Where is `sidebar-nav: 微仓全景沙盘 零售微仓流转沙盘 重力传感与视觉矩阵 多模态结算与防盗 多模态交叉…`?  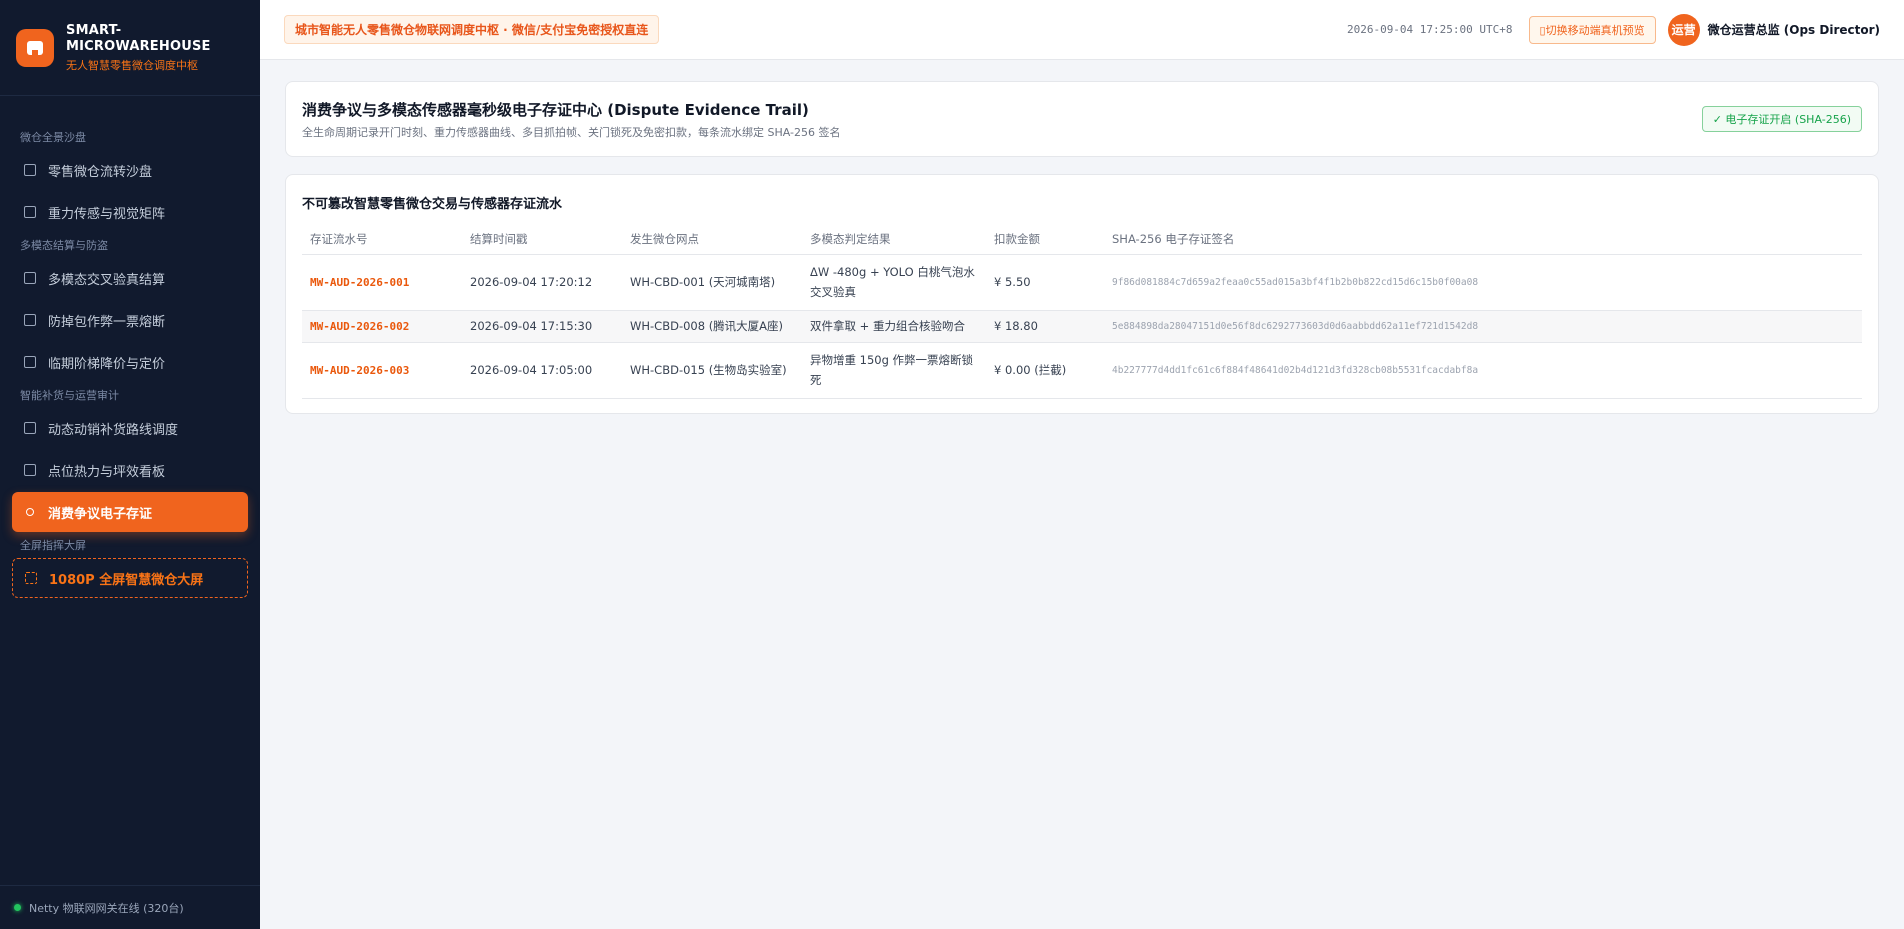
sidebar-nav: 微仓全景沙盘 零售微仓流转沙盘 重力传感与视觉矩阵 多模态结算与防盗 多模态交叉… is located at coordinates (130, 347).